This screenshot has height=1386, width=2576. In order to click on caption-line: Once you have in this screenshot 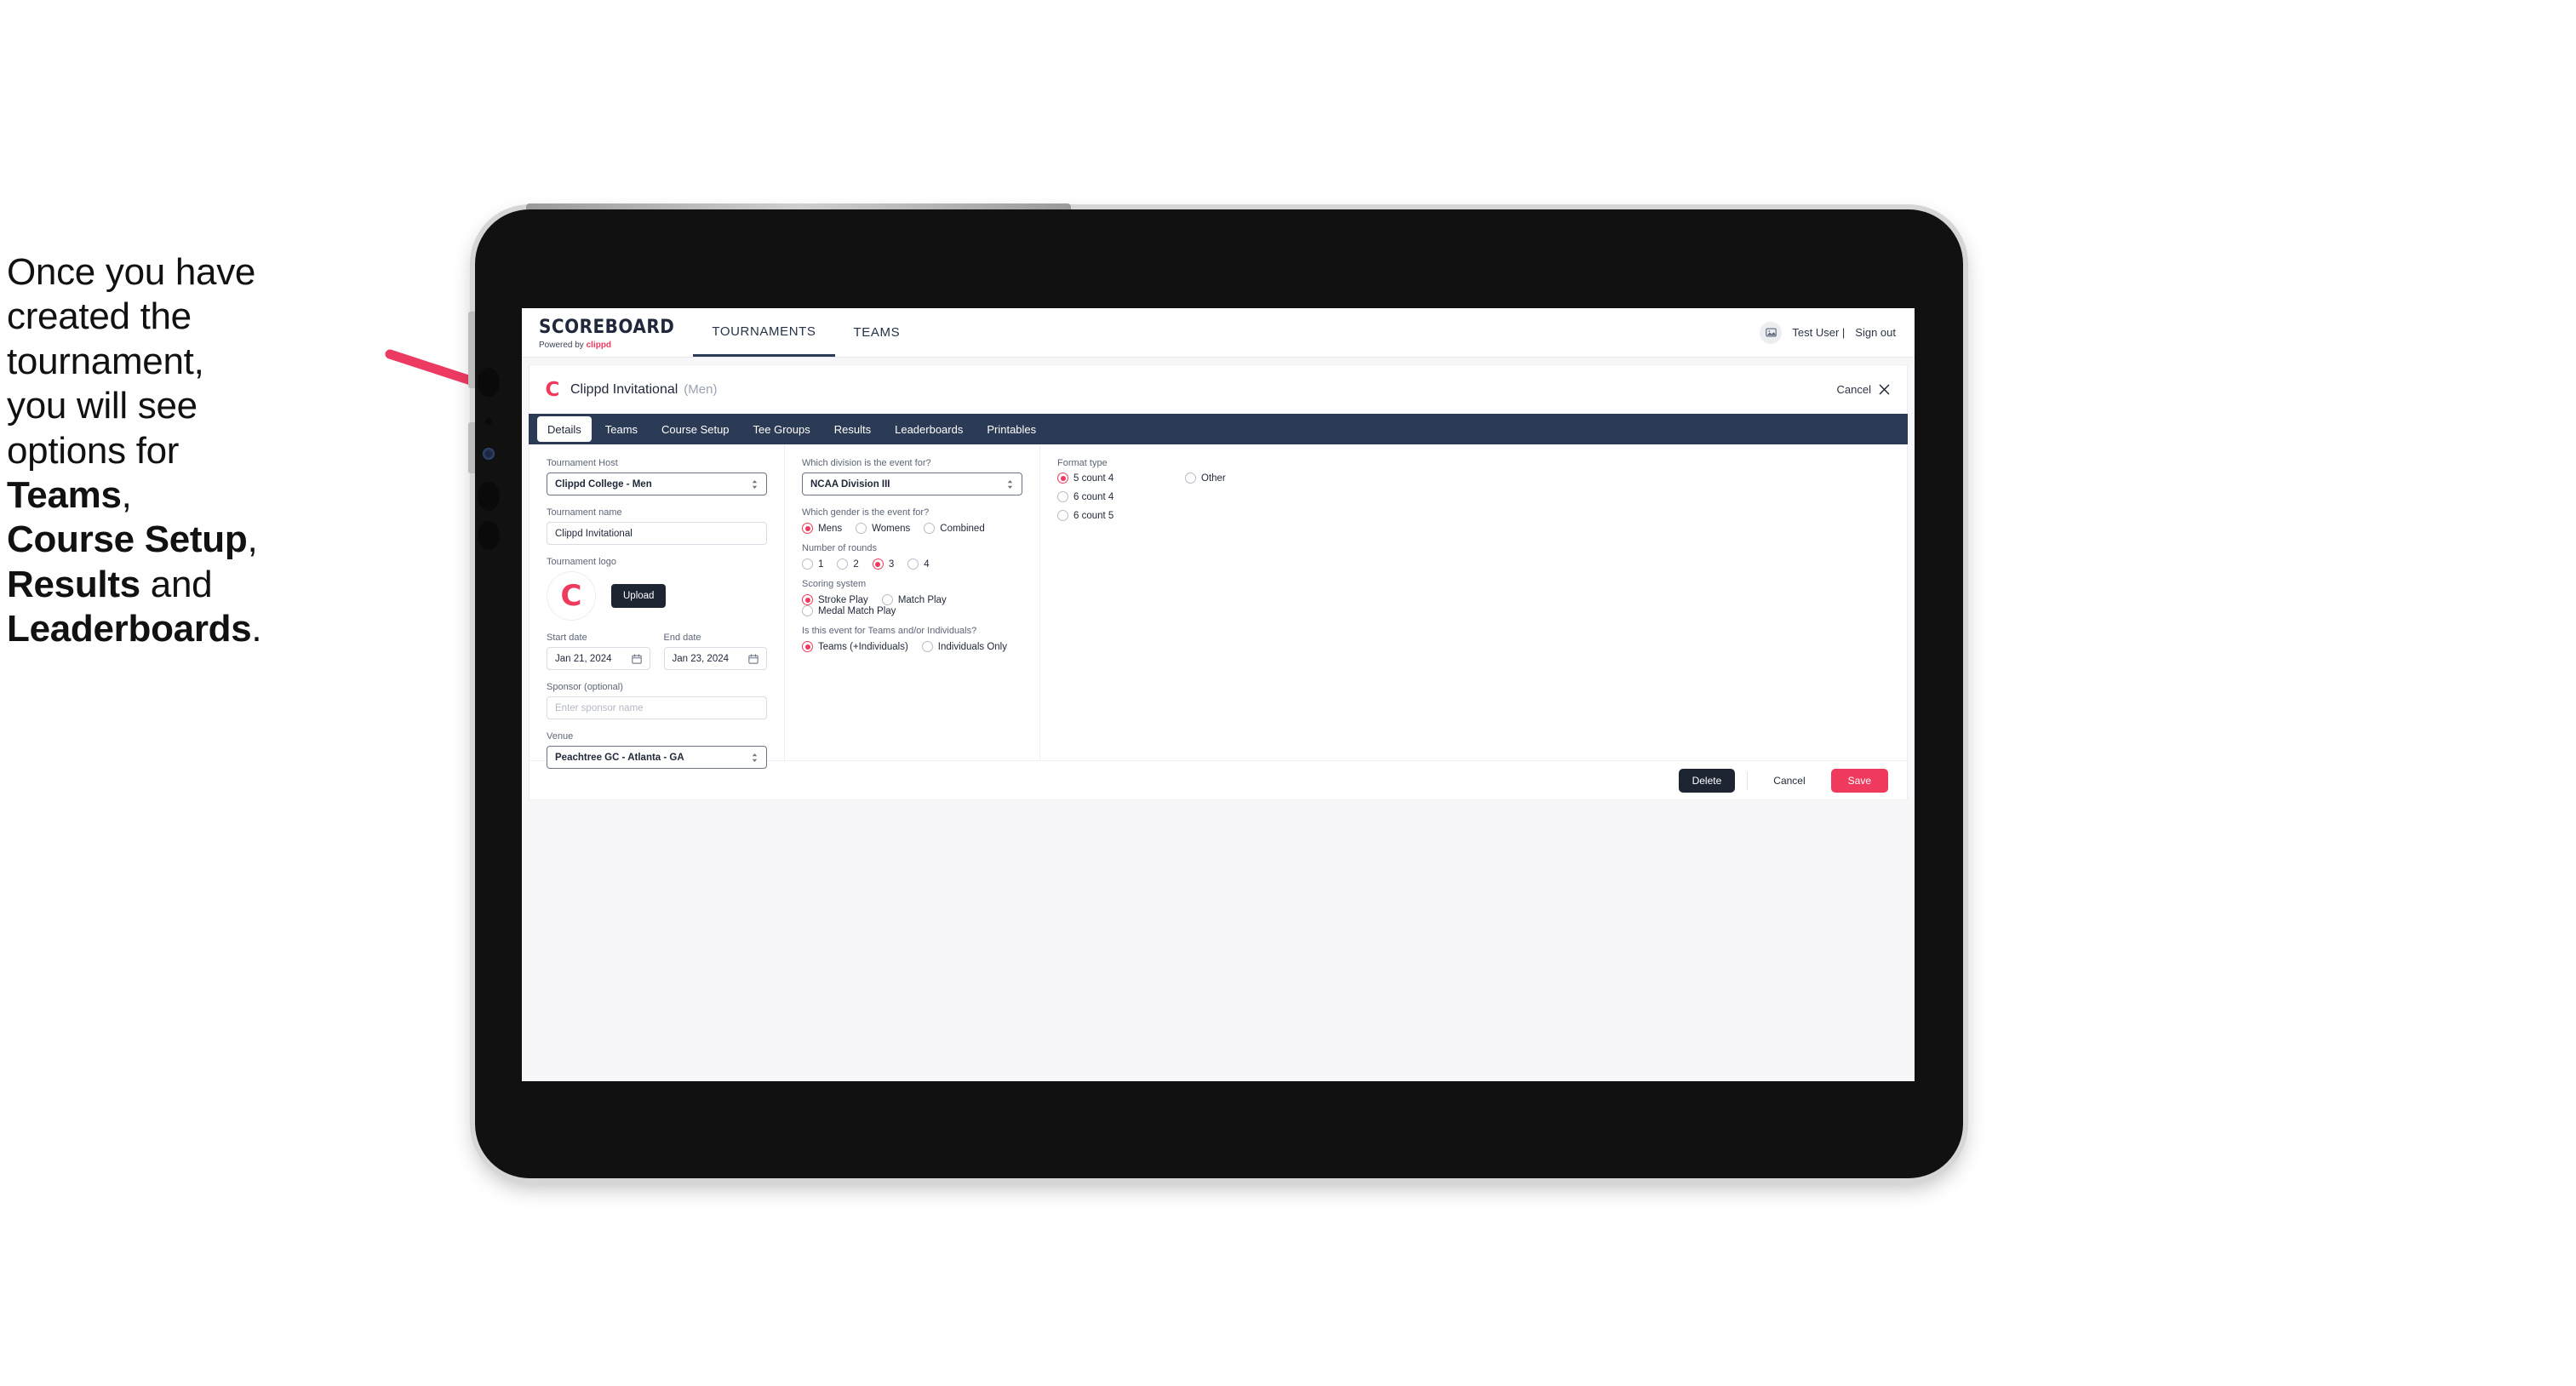, I will do `click(131, 272)`.